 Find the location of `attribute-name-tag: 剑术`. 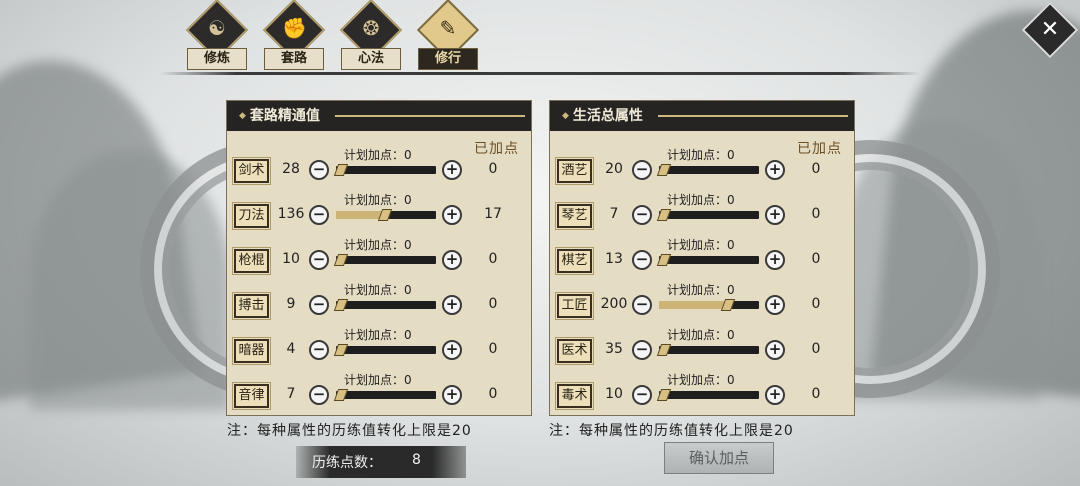

attribute-name-tag: 剑术 is located at coordinates (251, 171).